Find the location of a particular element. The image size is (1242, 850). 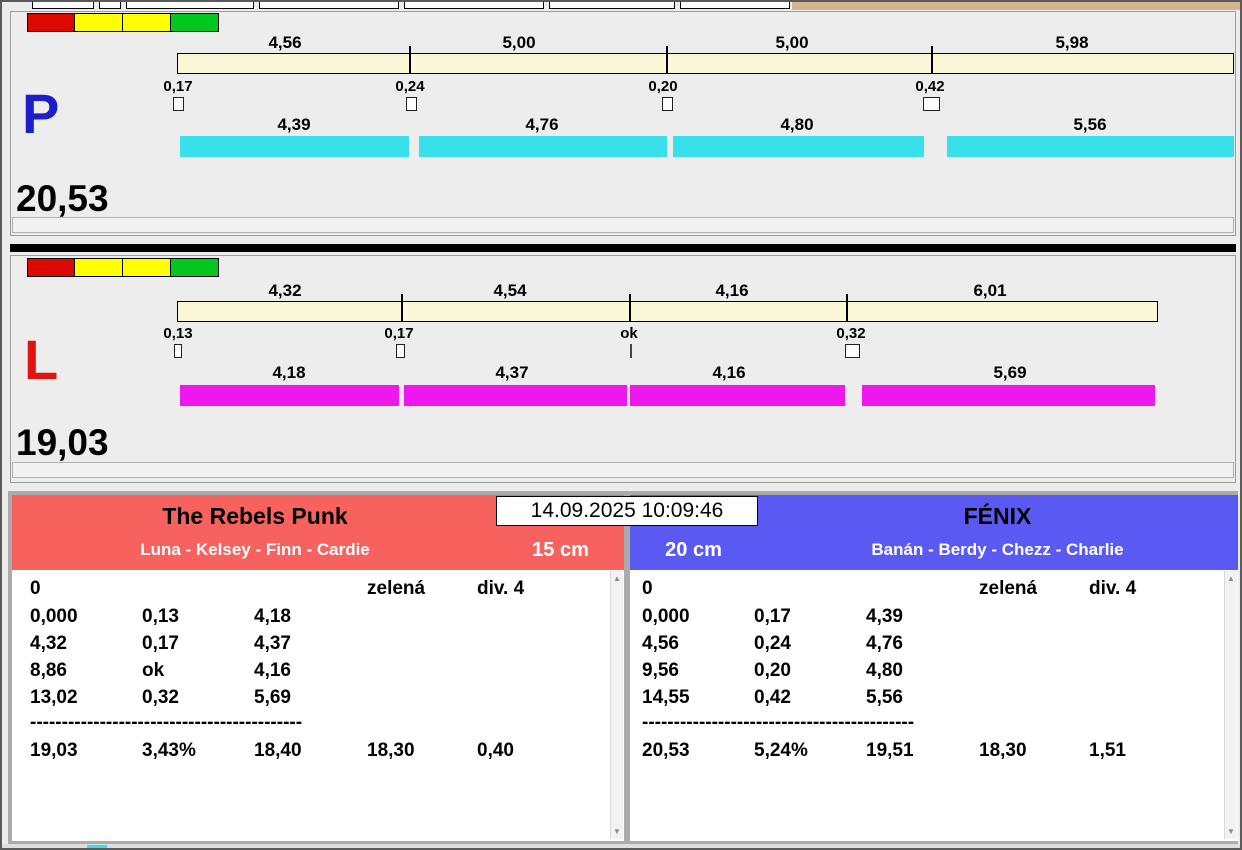

table-row: 8,86 ok 4,16 is located at coordinates (303, 671).